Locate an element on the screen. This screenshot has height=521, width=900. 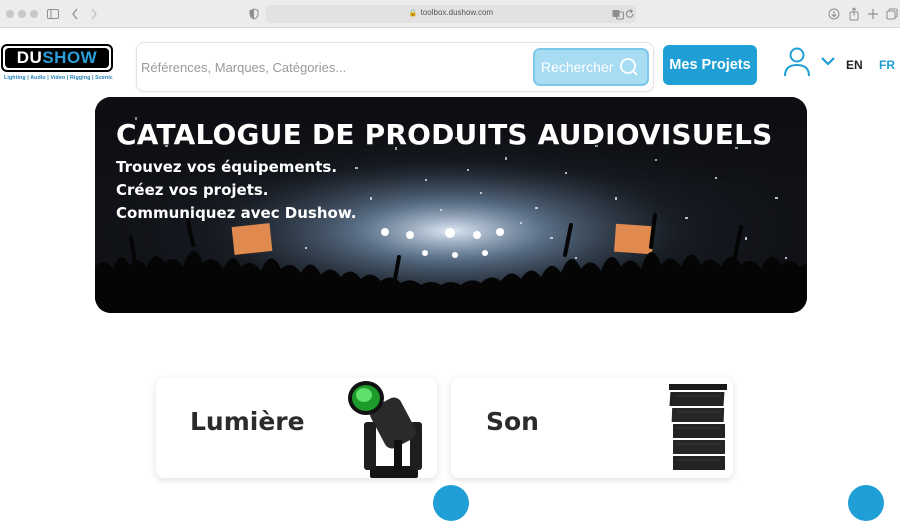
forward-icon is located at coordinates (94, 14).